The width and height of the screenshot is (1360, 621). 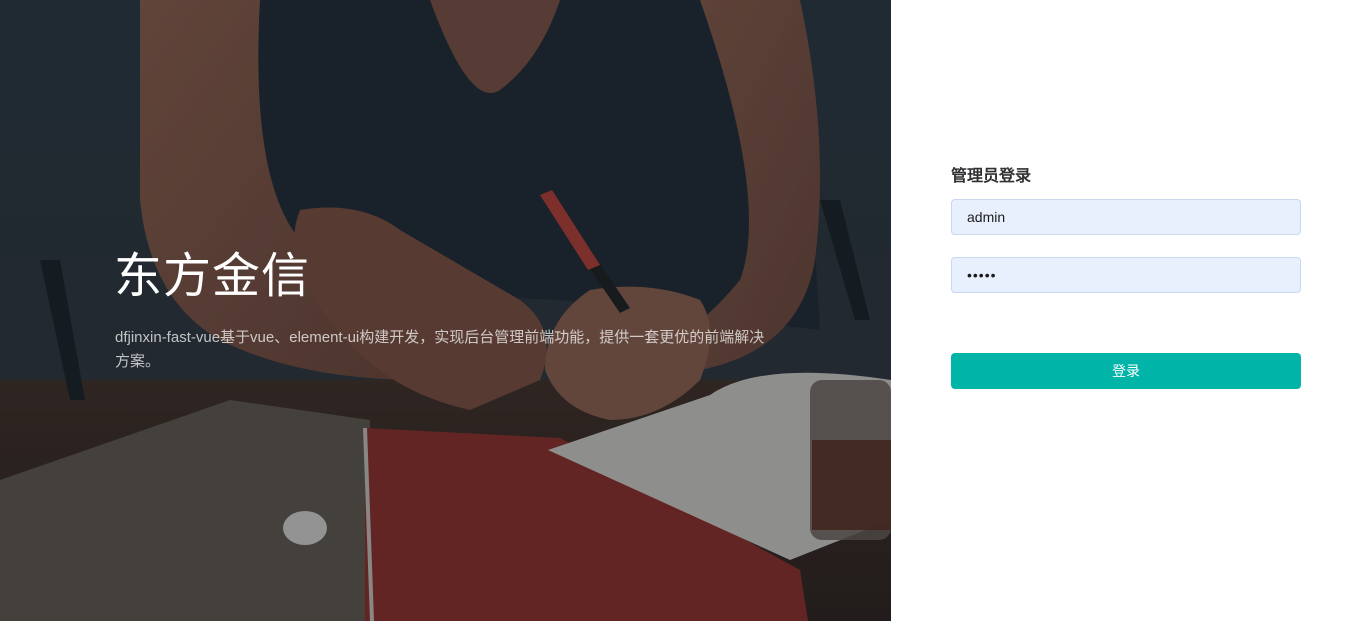 I want to click on brand-title: 东方金信, so click(x=212, y=276).